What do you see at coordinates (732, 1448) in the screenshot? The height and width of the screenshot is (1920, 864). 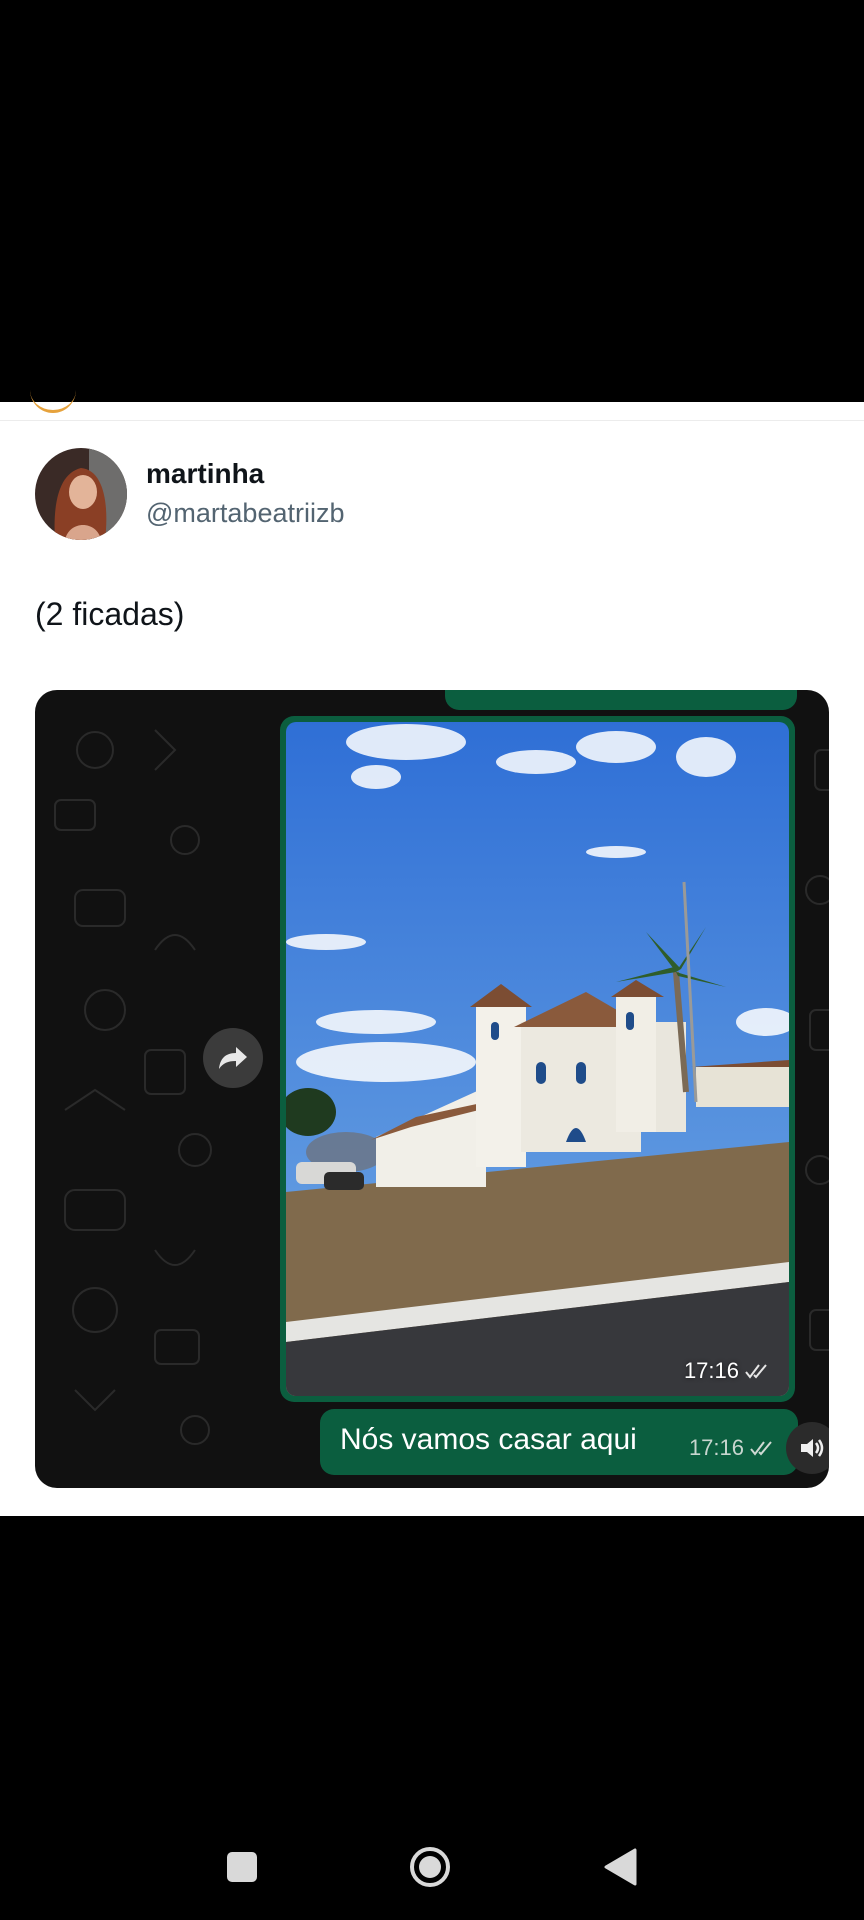 I see `message-timestamp: 17:16` at bounding box center [732, 1448].